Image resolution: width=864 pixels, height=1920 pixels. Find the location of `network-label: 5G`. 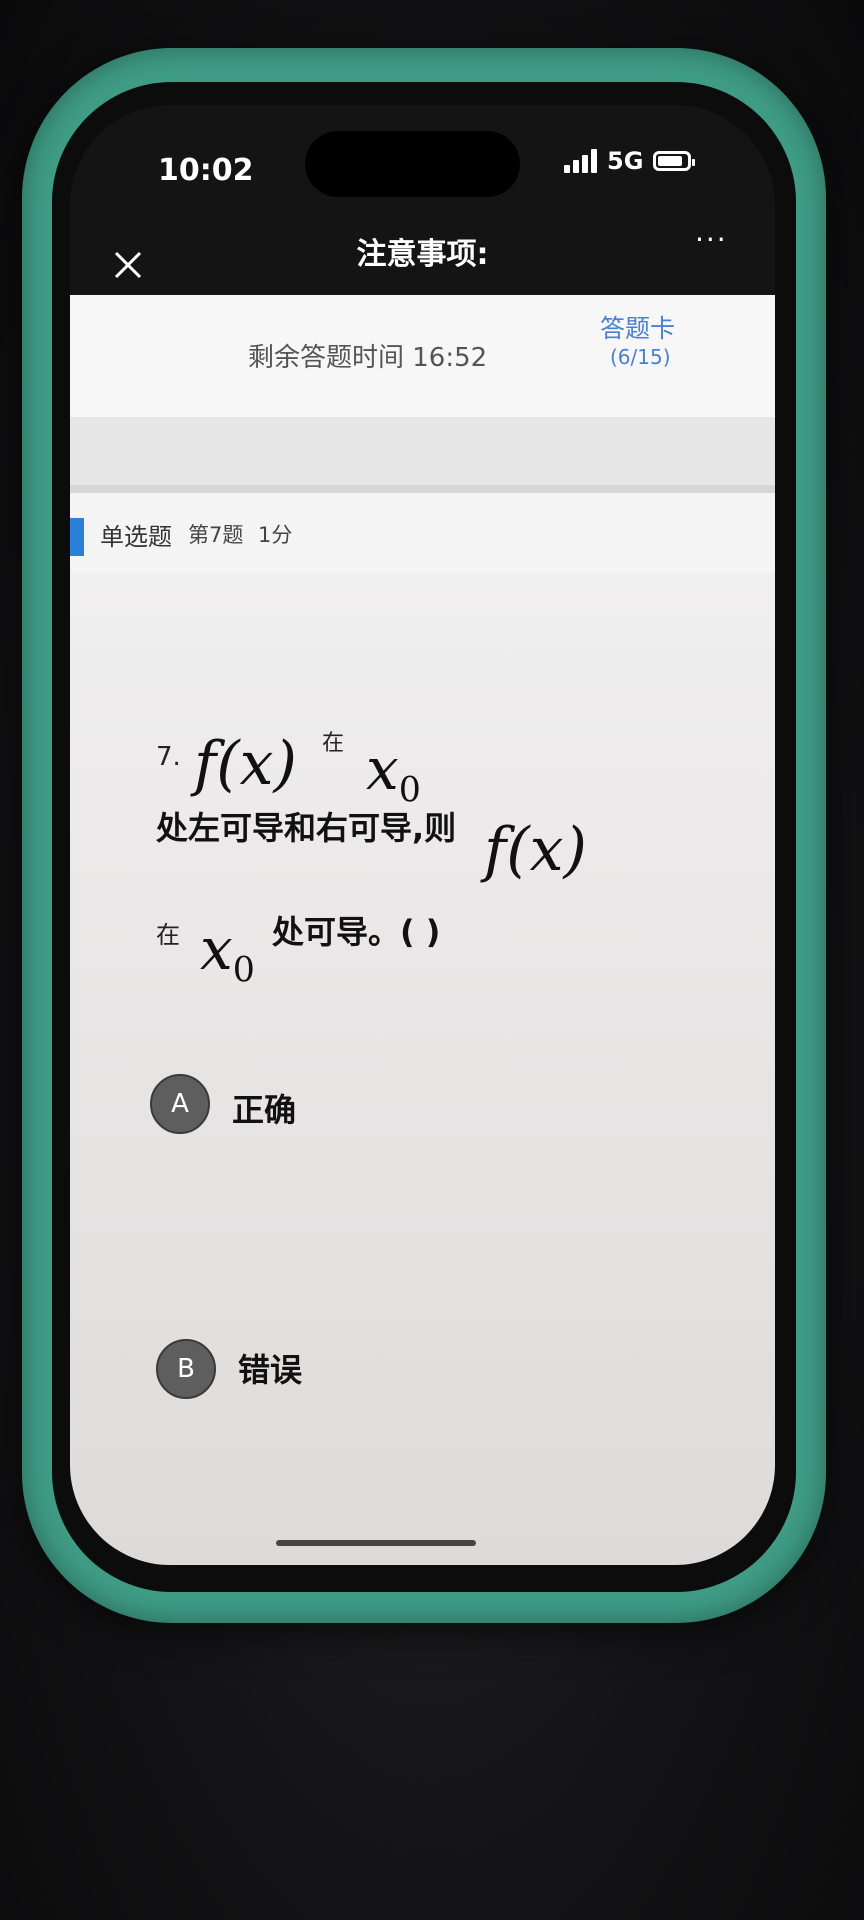

network-label: 5G is located at coordinates (625, 161).